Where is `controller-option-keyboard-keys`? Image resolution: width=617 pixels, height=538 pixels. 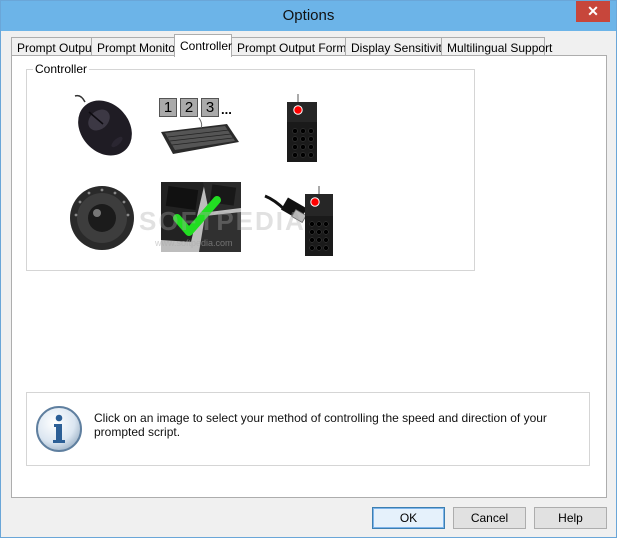
controller-option-keyboard-keys is located at coordinates (201, 217).